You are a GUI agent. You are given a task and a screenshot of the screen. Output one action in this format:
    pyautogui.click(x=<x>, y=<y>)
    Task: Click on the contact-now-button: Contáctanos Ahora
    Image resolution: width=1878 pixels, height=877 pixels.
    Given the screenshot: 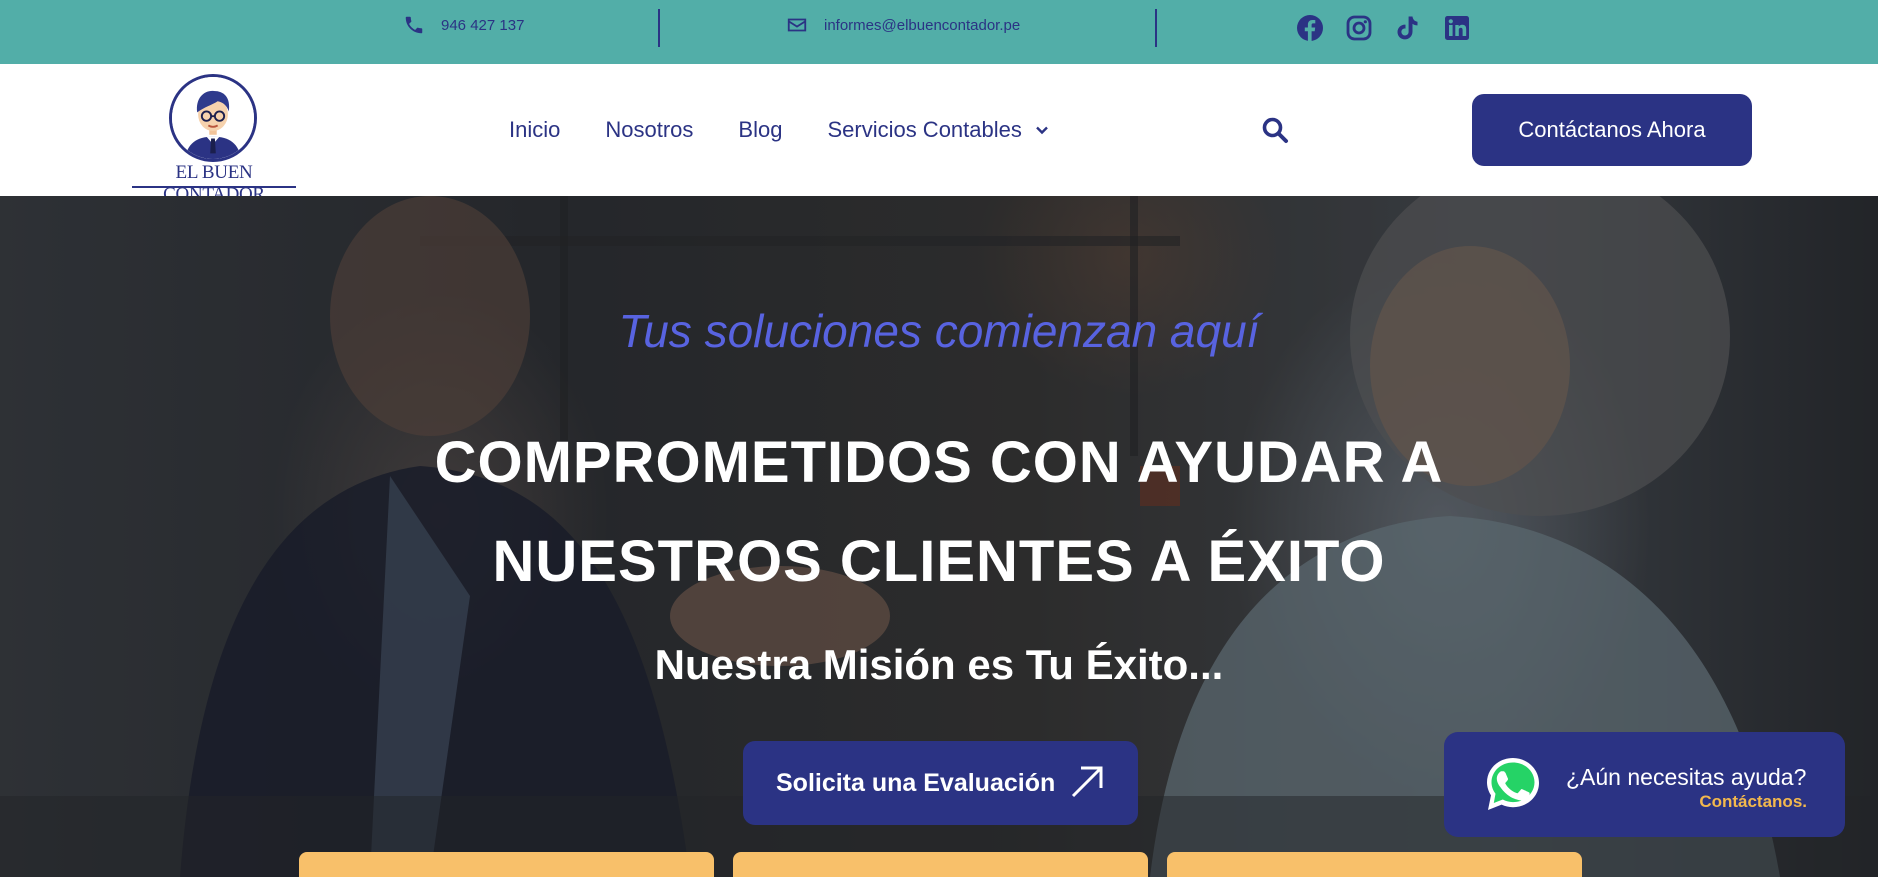 What is the action you would take?
    pyautogui.click(x=1612, y=130)
    